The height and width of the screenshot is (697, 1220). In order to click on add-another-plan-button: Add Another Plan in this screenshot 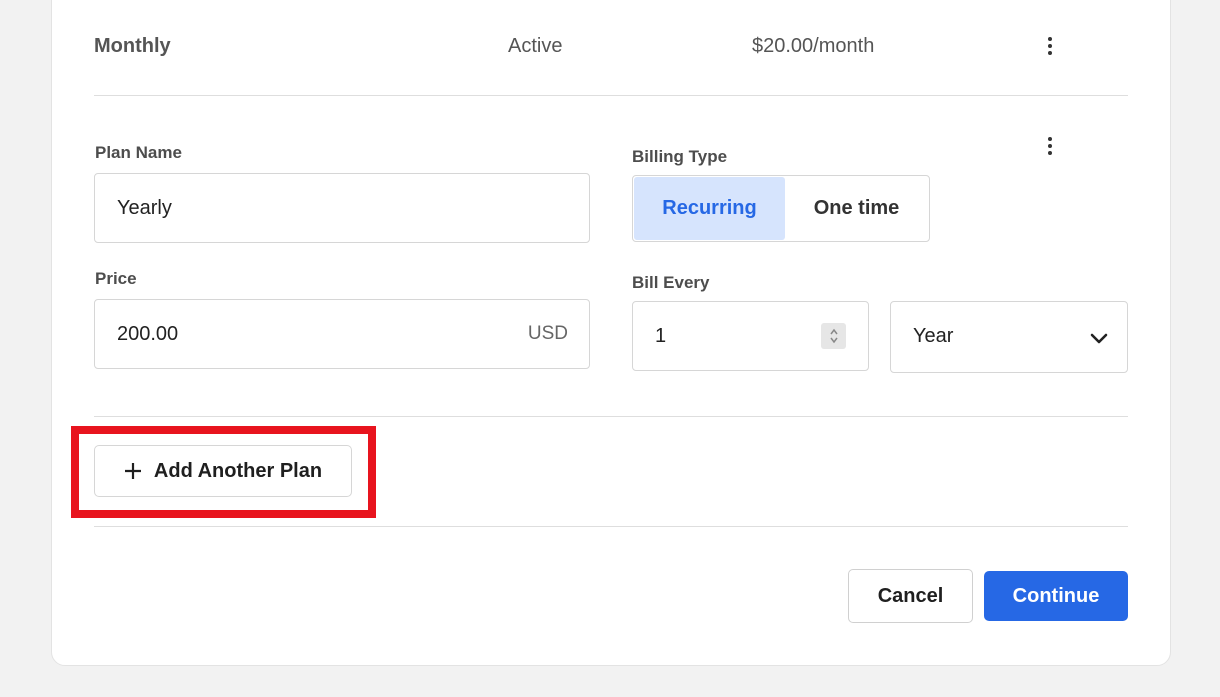, I will do `click(223, 471)`.